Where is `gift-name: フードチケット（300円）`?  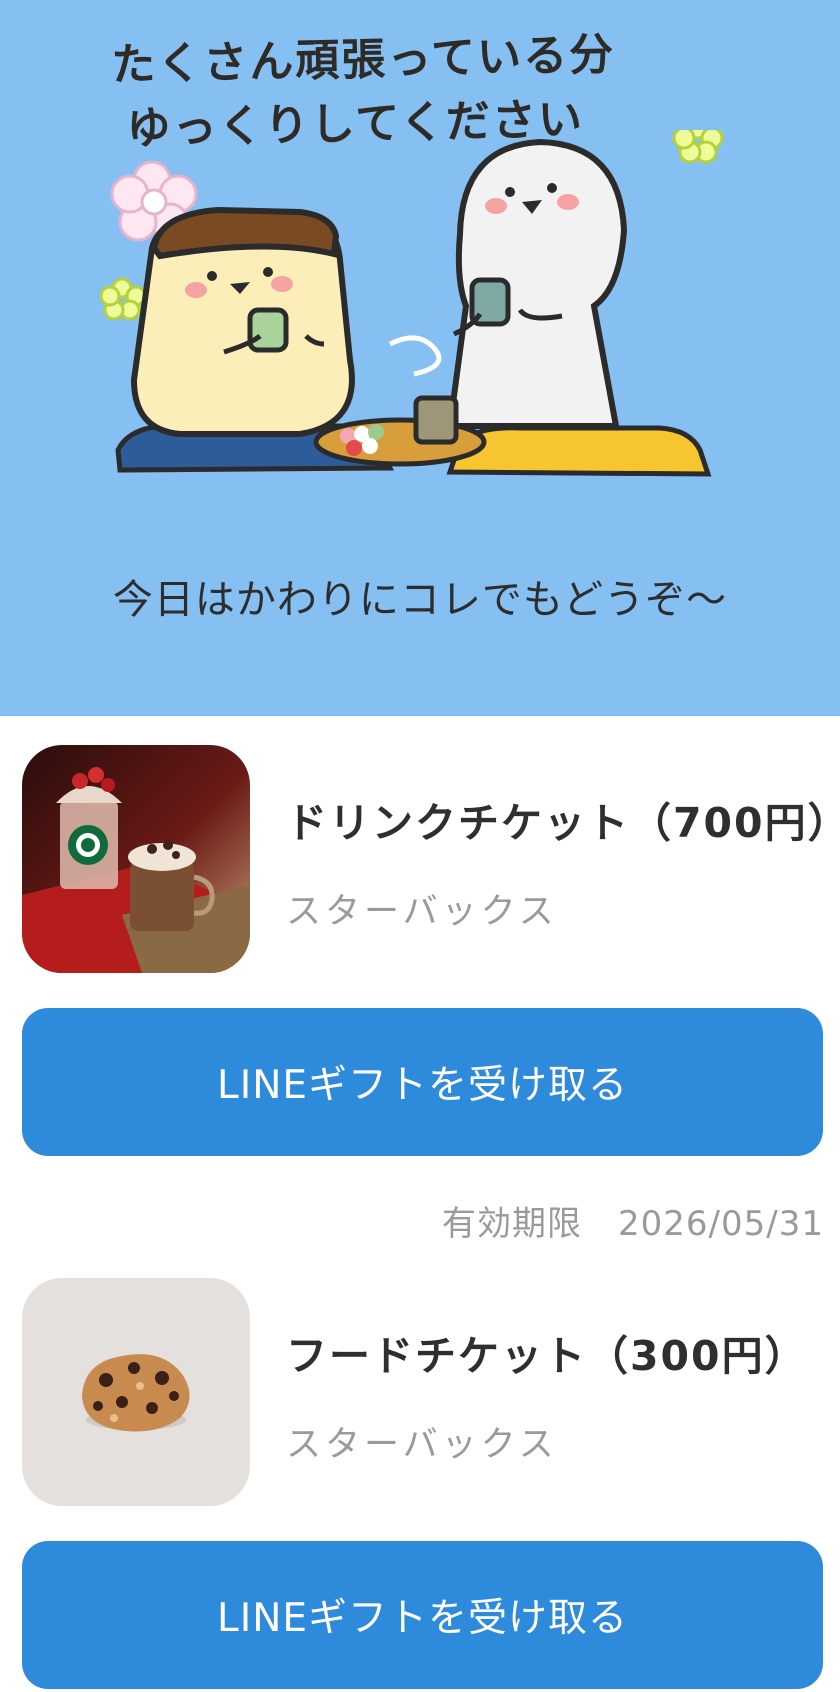 gift-name: フードチケット（300円） is located at coordinates (547, 1356).